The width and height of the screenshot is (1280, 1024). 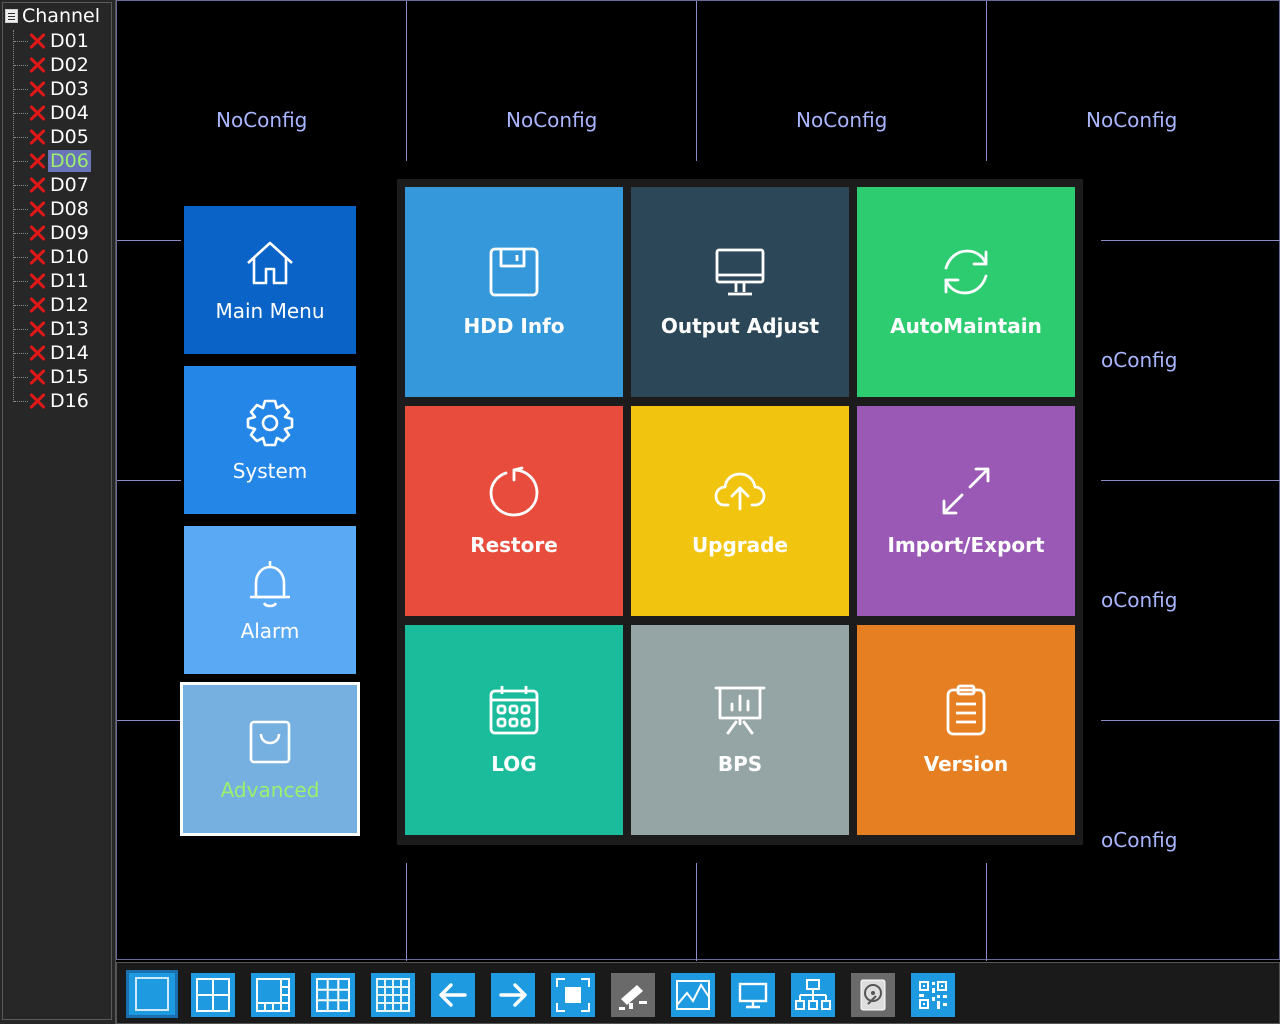 I want to click on channel-item-d01: D01, so click(x=52, y=41).